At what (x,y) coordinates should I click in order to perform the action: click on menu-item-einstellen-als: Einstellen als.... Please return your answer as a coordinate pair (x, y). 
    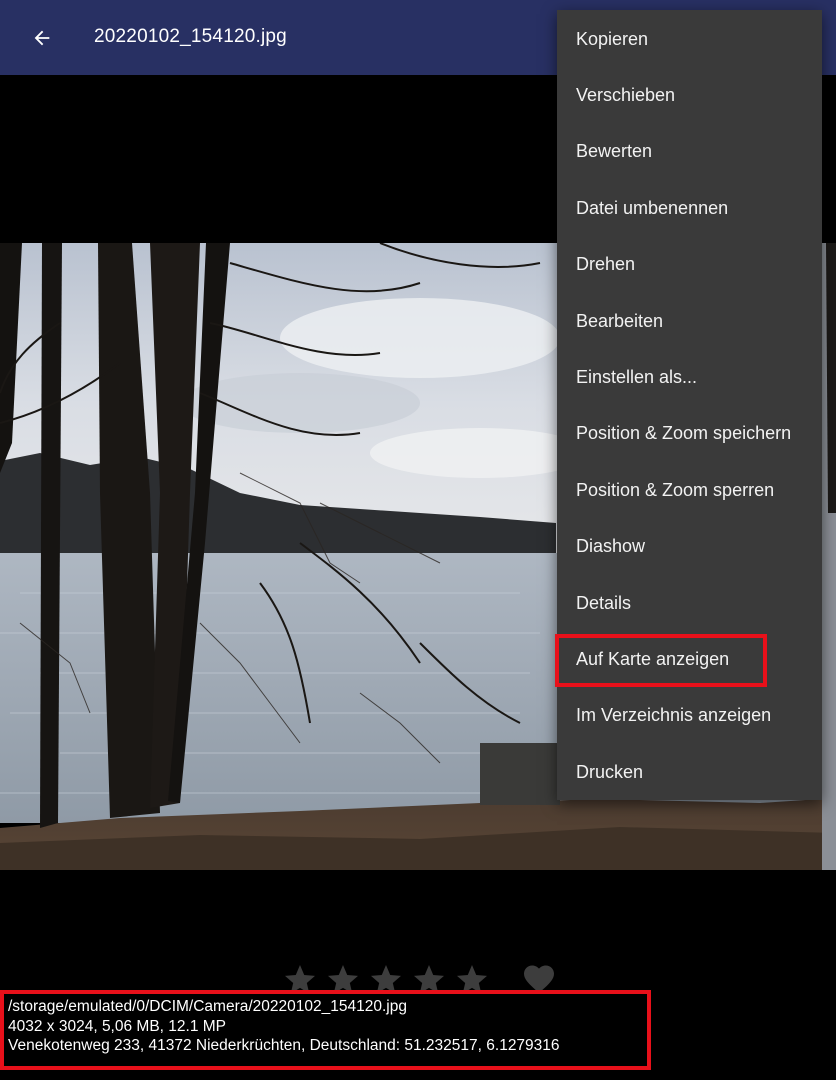
    Looking at the image, I should click on (689, 377).